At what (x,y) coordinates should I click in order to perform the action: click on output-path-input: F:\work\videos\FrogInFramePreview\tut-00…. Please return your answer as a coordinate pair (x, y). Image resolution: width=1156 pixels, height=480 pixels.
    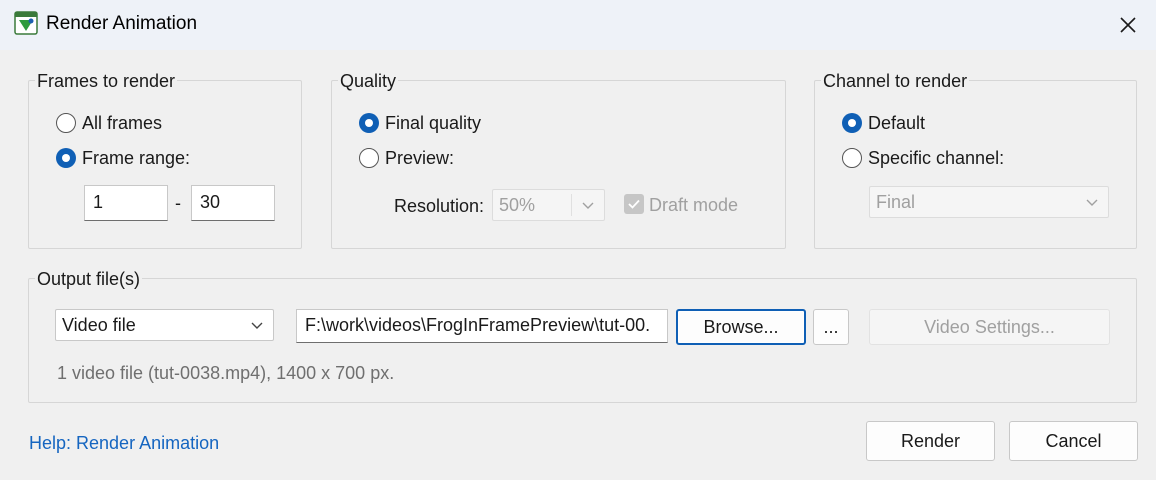
    Looking at the image, I should click on (482, 326).